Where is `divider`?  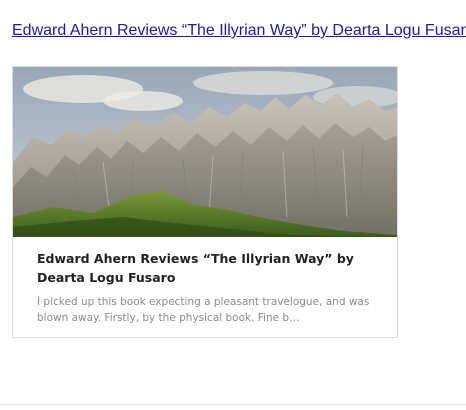 divider is located at coordinates (233, 404).